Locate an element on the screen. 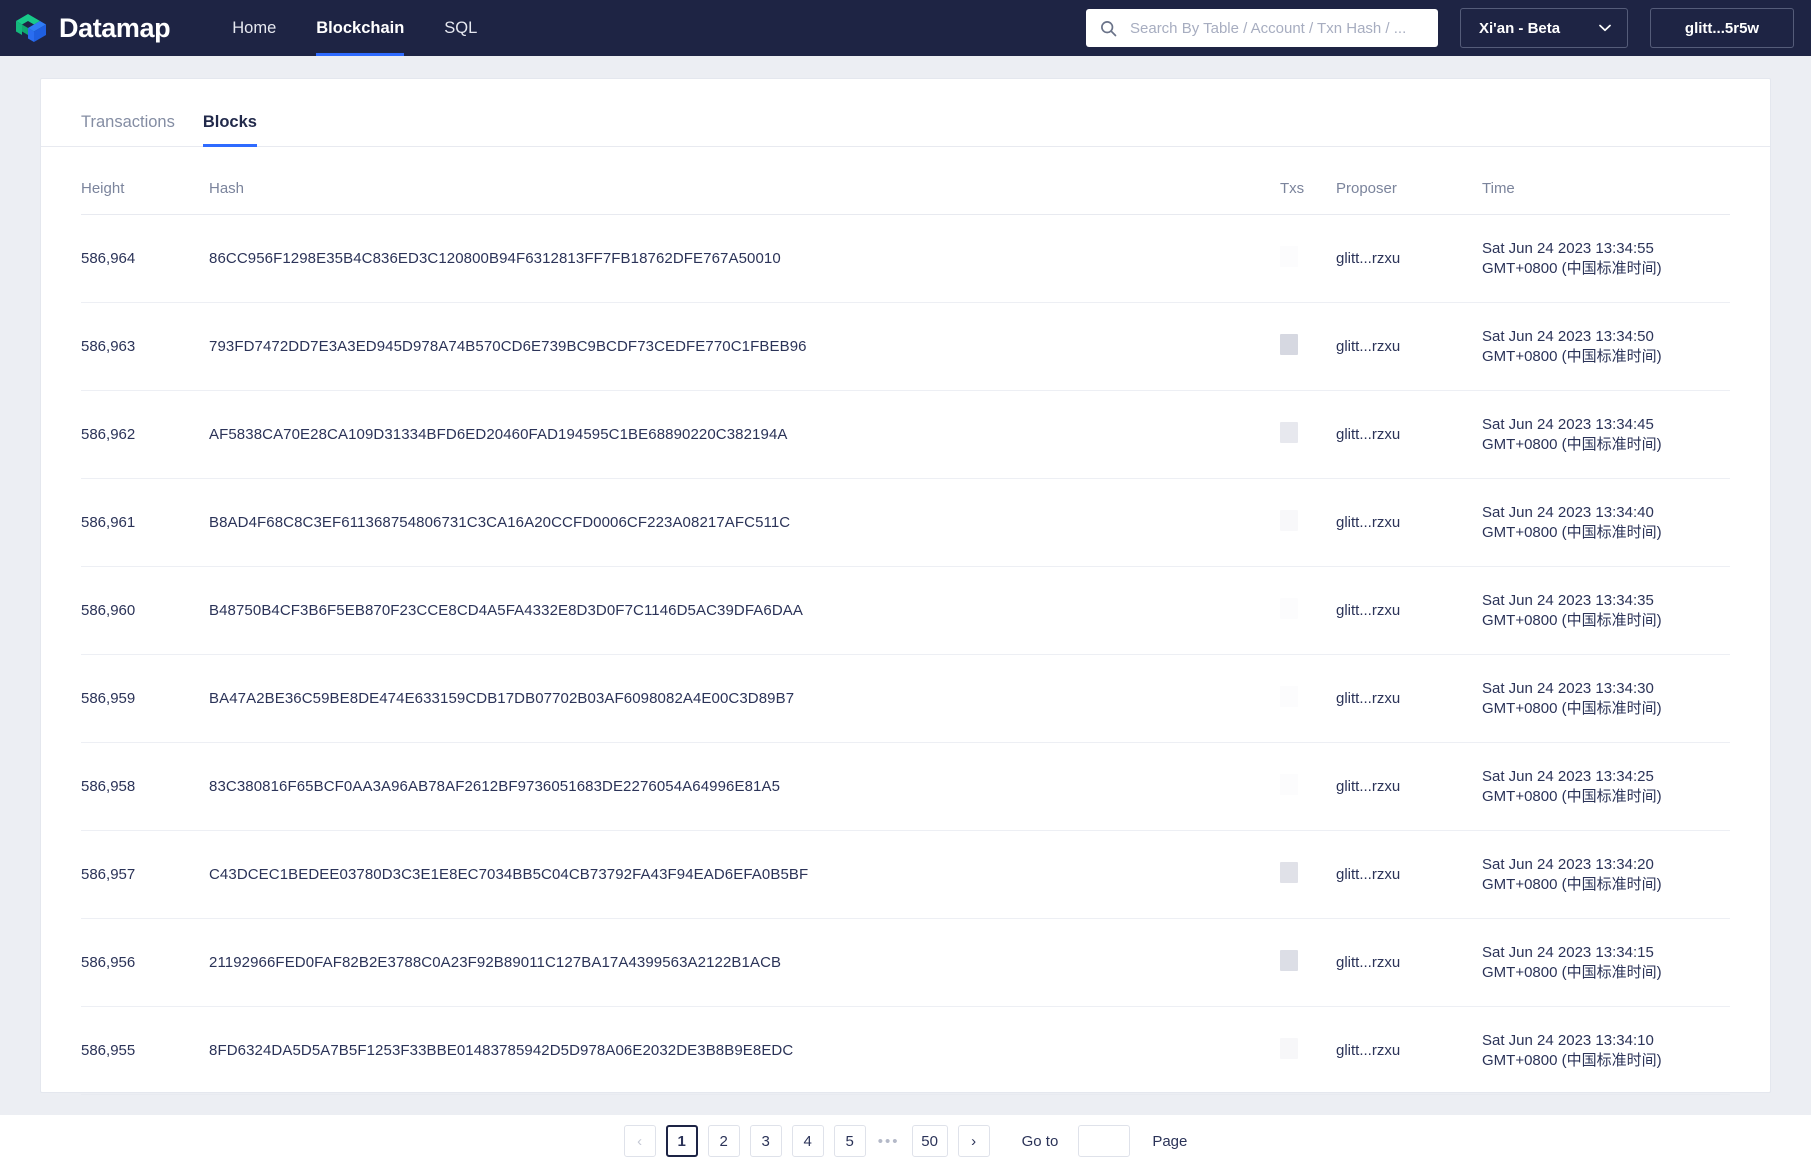 This screenshot has width=1811, height=1157. tab-blocks: Blocks is located at coordinates (230, 130).